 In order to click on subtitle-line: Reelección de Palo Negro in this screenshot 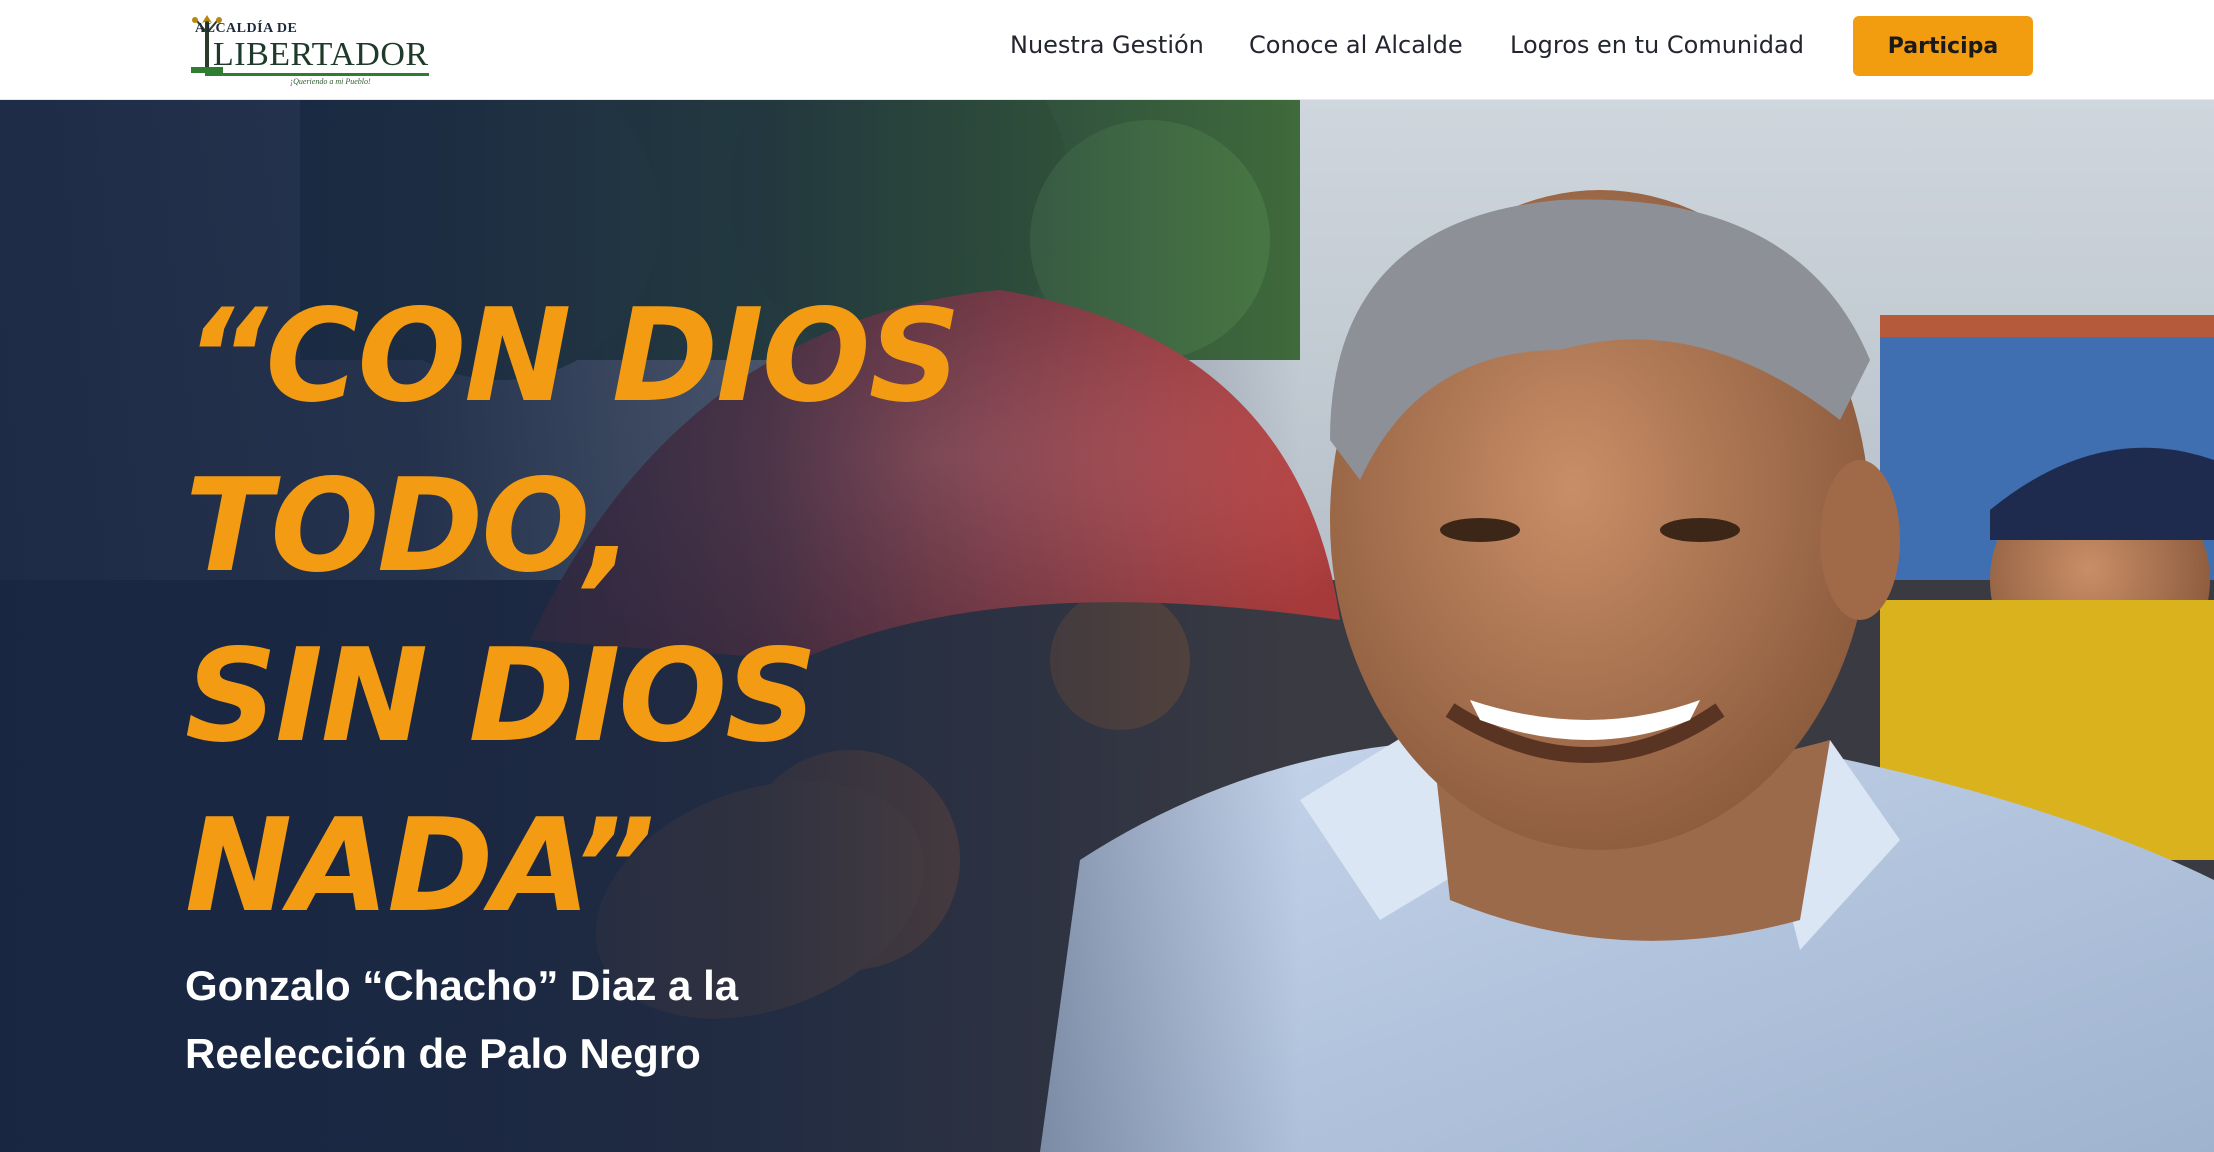, I will do `click(443, 1053)`.